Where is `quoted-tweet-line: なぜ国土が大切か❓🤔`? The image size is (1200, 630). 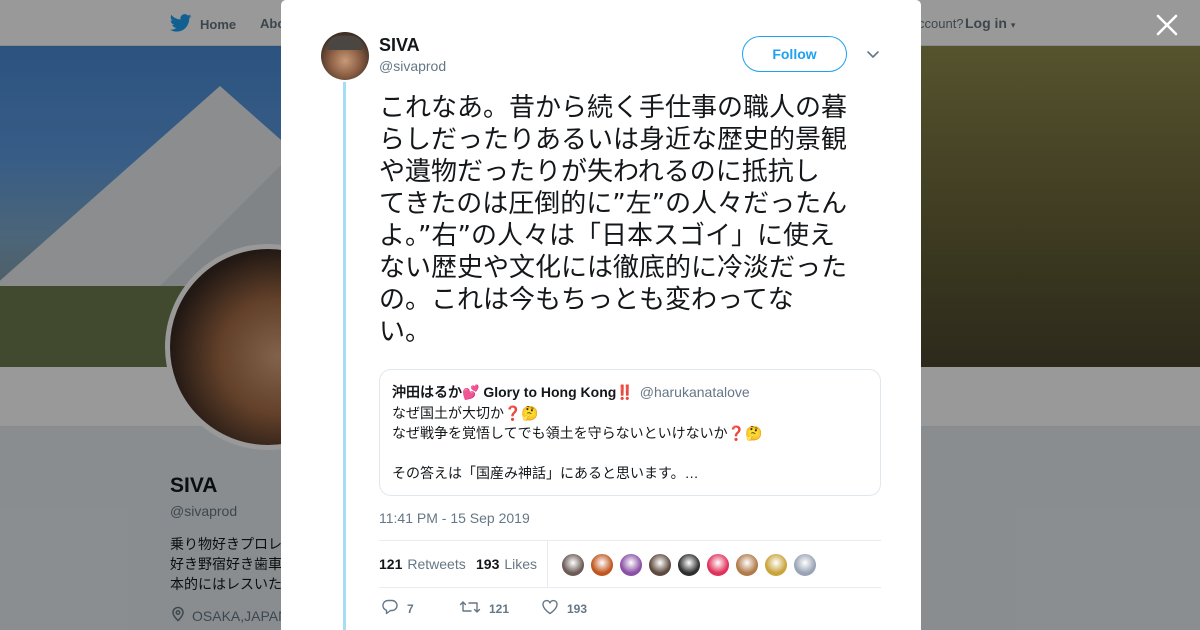 quoted-tweet-line: なぜ国土が大切か❓🤔 is located at coordinates (465, 413).